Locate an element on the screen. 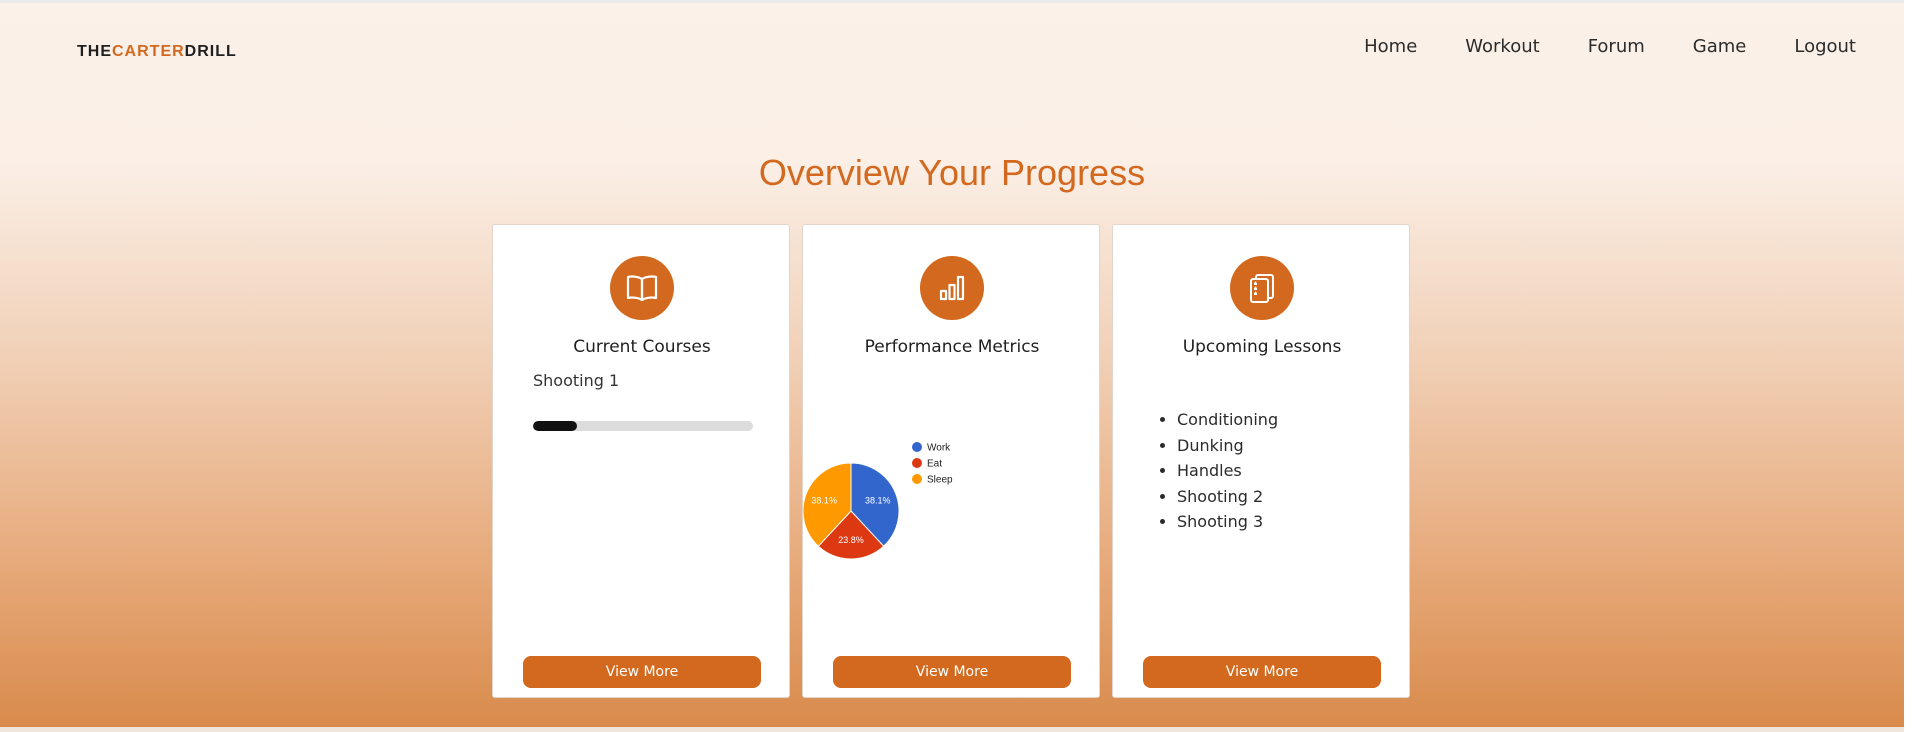 The width and height of the screenshot is (1912, 732). brand-part-2: CARTER is located at coordinates (148, 51).